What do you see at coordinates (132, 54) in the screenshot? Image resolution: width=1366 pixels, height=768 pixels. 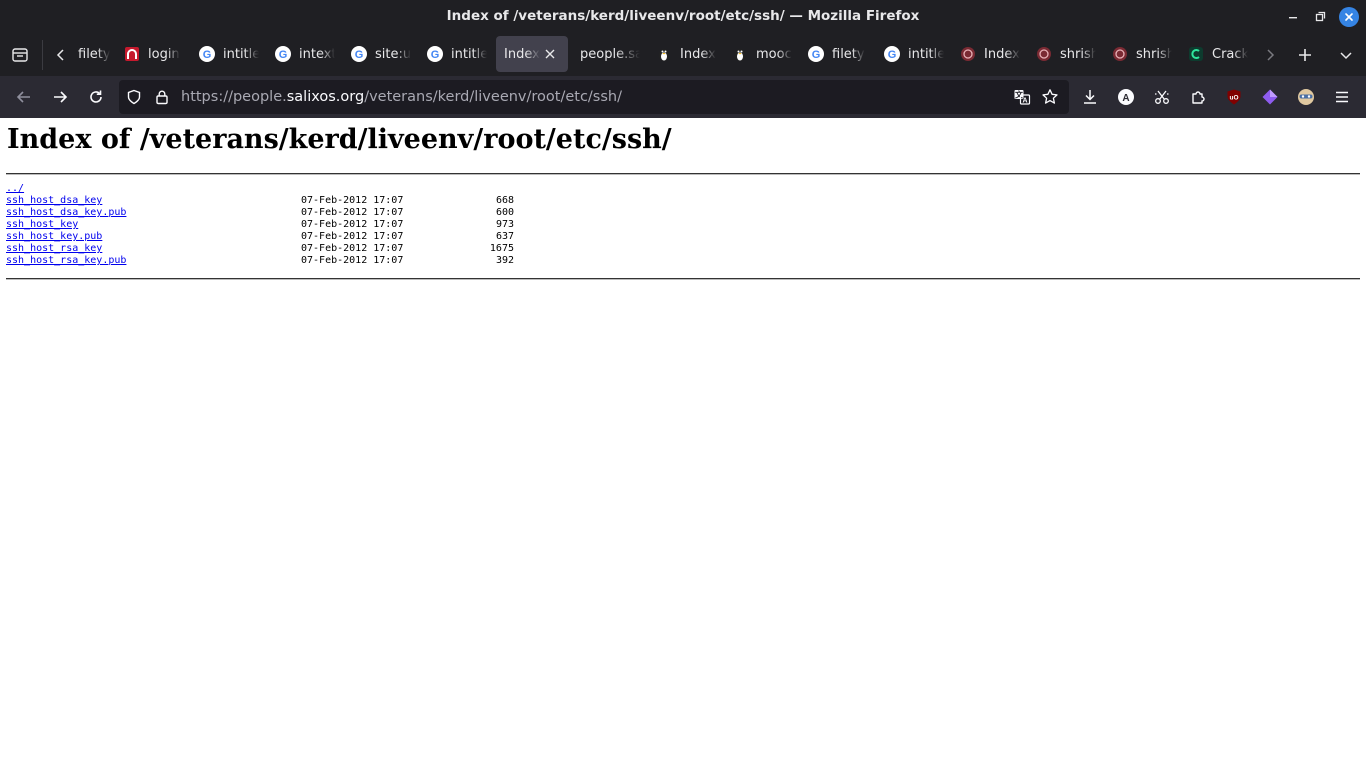 I see `red-arch-favicon` at bounding box center [132, 54].